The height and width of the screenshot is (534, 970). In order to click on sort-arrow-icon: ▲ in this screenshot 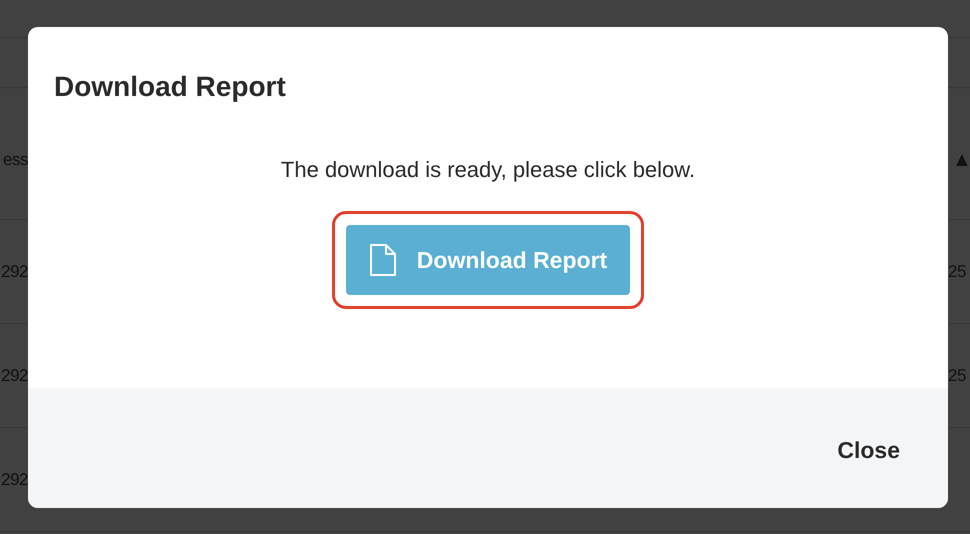, I will do `click(959, 160)`.